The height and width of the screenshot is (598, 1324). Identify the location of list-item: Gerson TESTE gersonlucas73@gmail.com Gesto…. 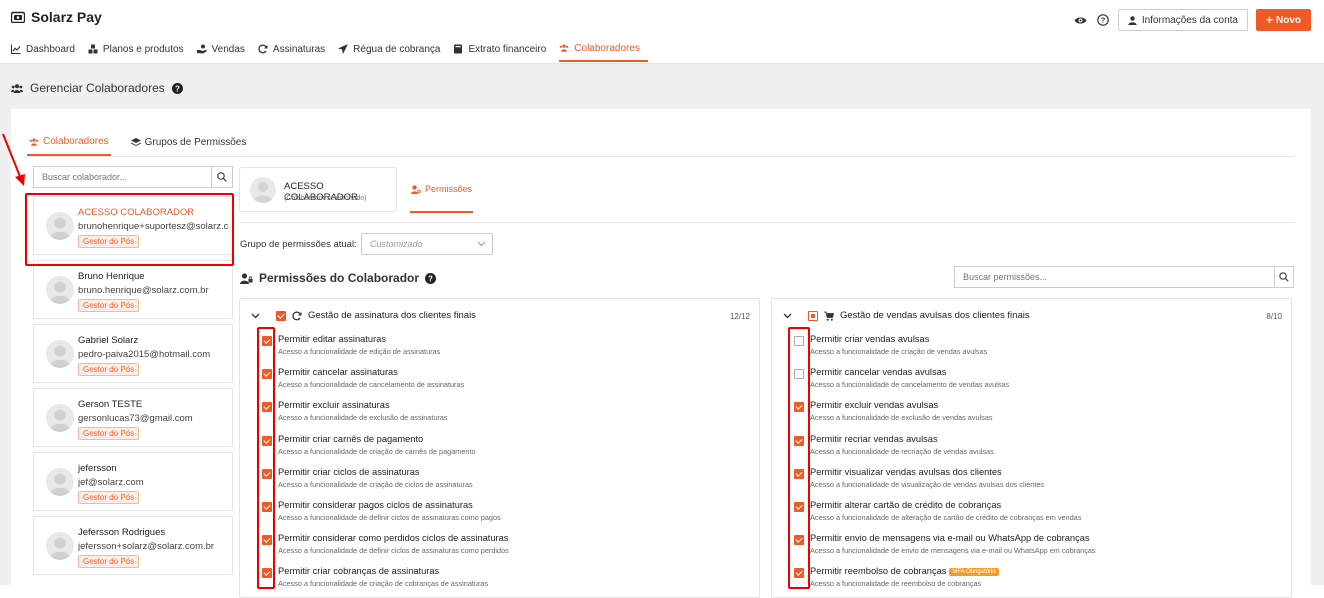
(133, 417).